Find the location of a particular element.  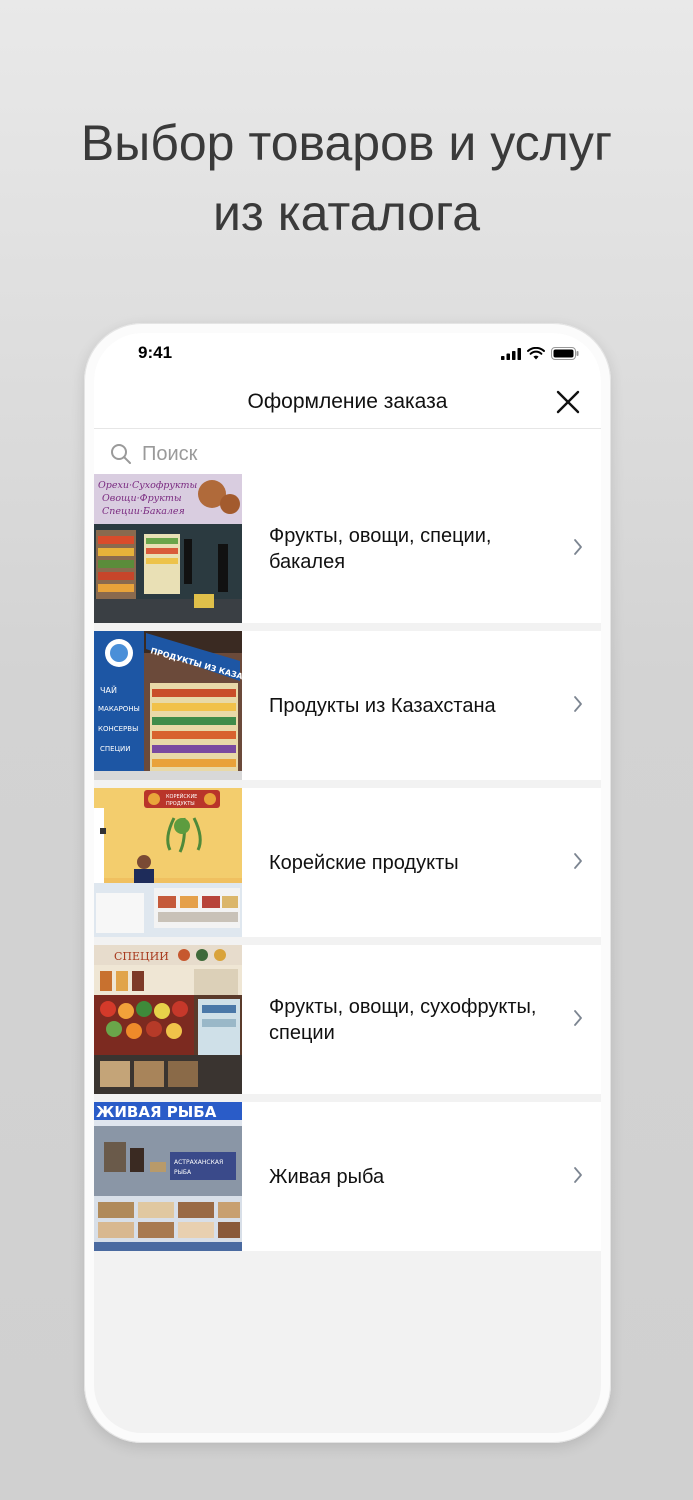

svg-text: Овощи·Фрукты is located at coordinates (142, 498).